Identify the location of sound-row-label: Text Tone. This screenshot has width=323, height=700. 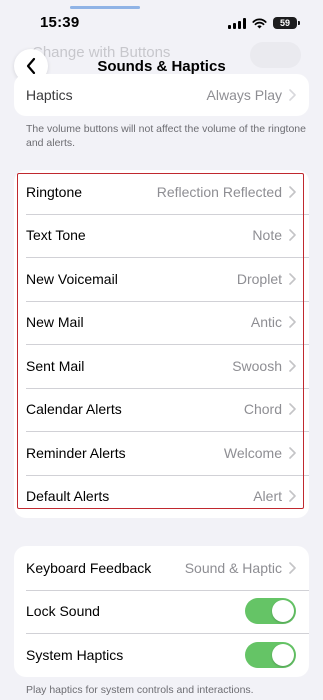
(56, 235).